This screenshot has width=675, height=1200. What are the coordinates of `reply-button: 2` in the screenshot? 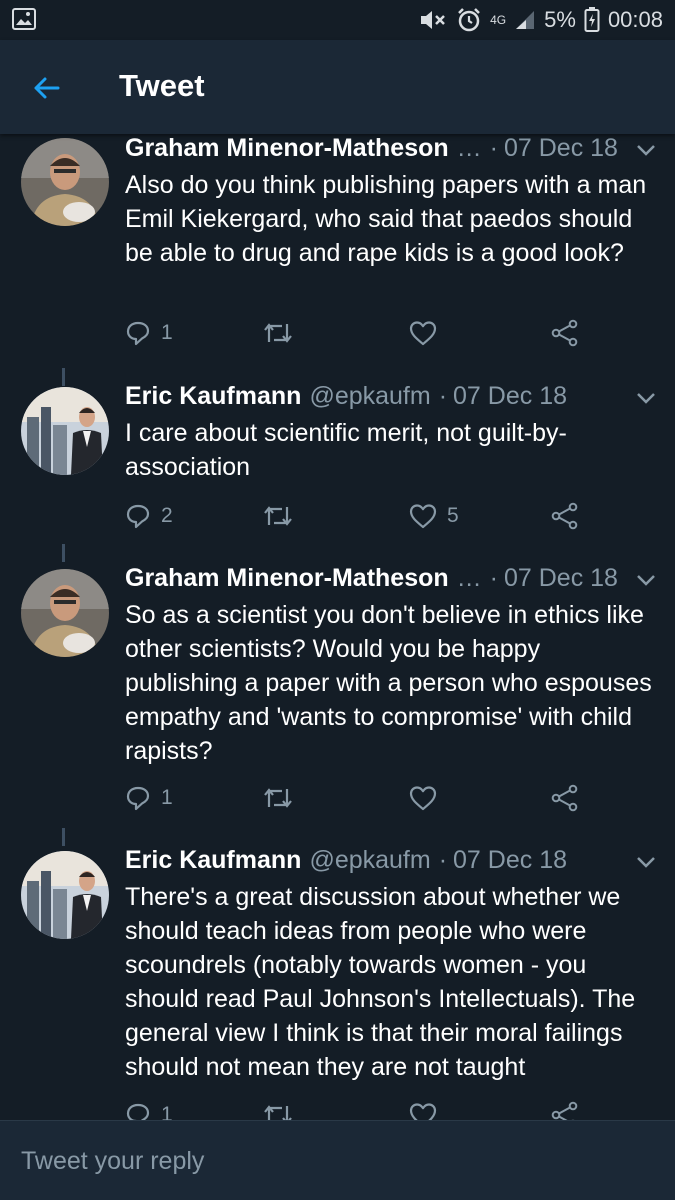 It's located at (149, 516).